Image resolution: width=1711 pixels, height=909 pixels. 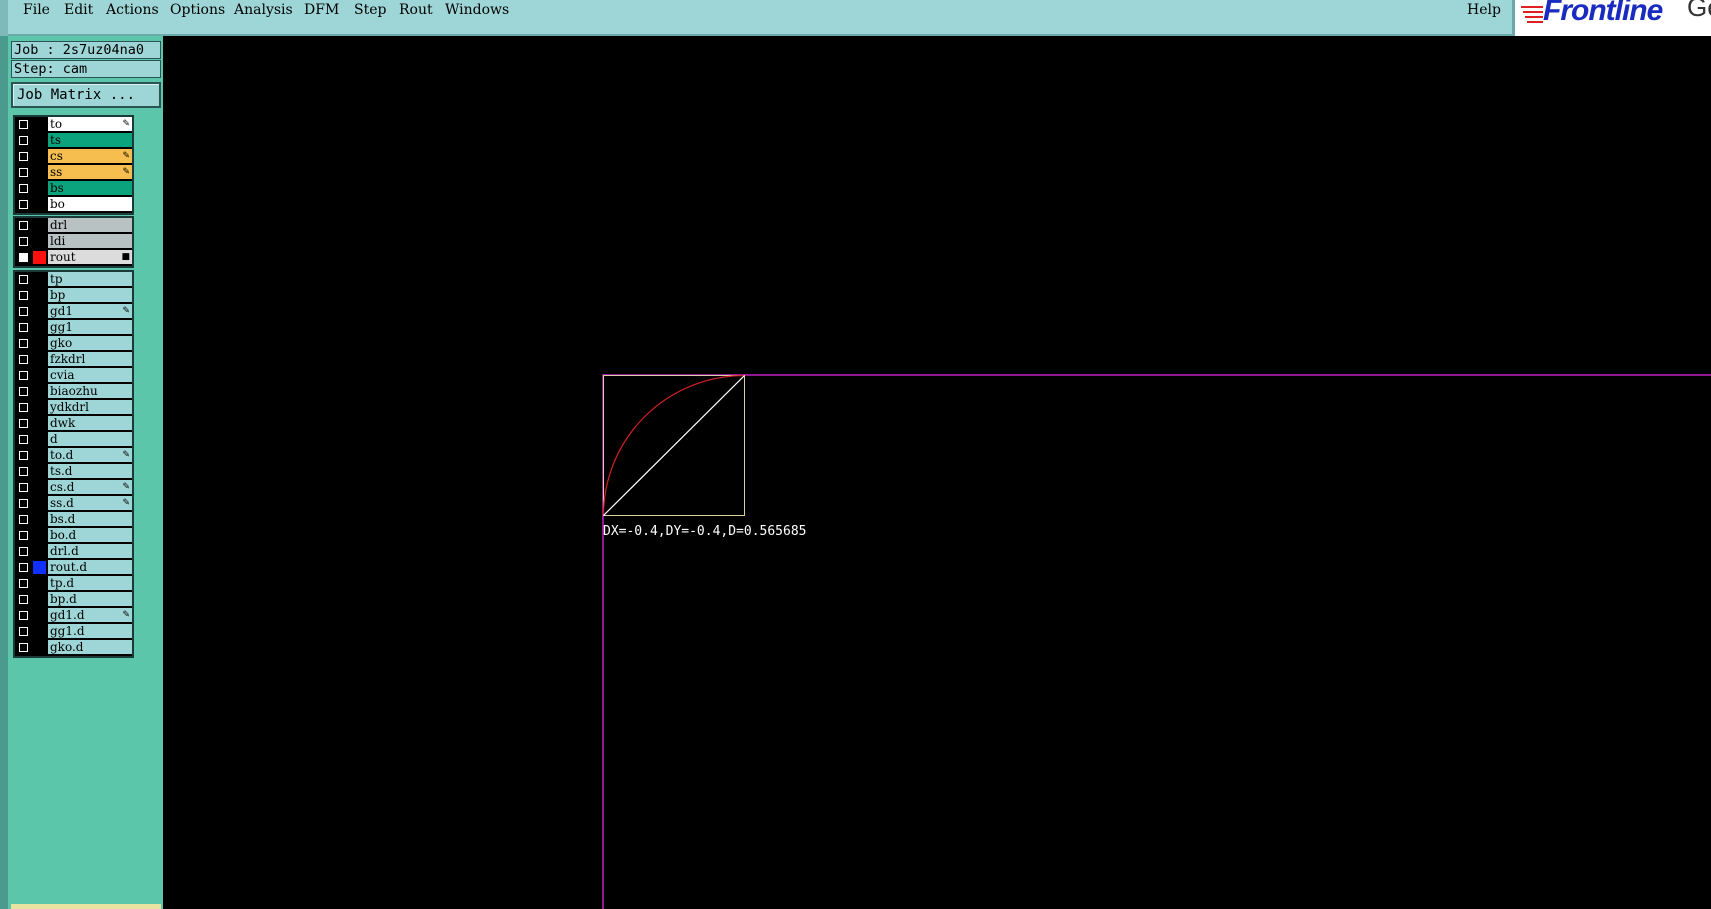 What do you see at coordinates (1484, 10) in the screenshot?
I see `menu-help: Help` at bounding box center [1484, 10].